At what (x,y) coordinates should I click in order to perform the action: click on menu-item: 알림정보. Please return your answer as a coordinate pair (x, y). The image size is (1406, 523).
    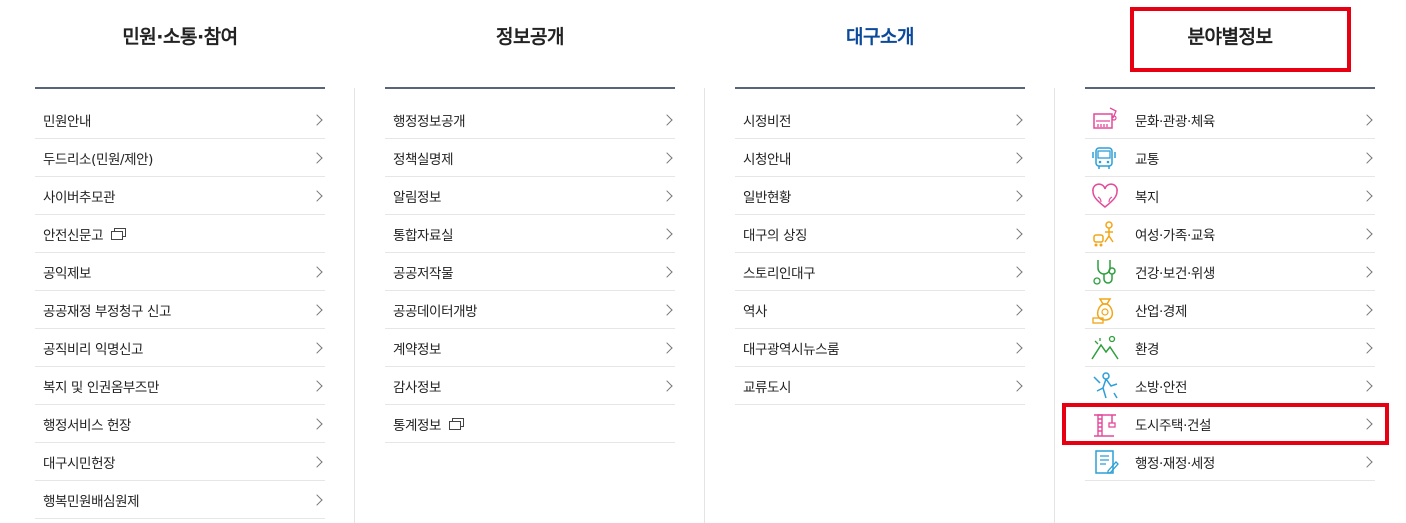
    Looking at the image, I should click on (530, 196).